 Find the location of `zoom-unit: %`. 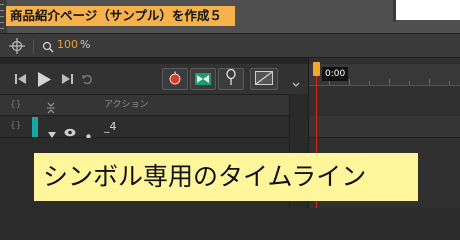

zoom-unit: % is located at coordinates (85, 44).